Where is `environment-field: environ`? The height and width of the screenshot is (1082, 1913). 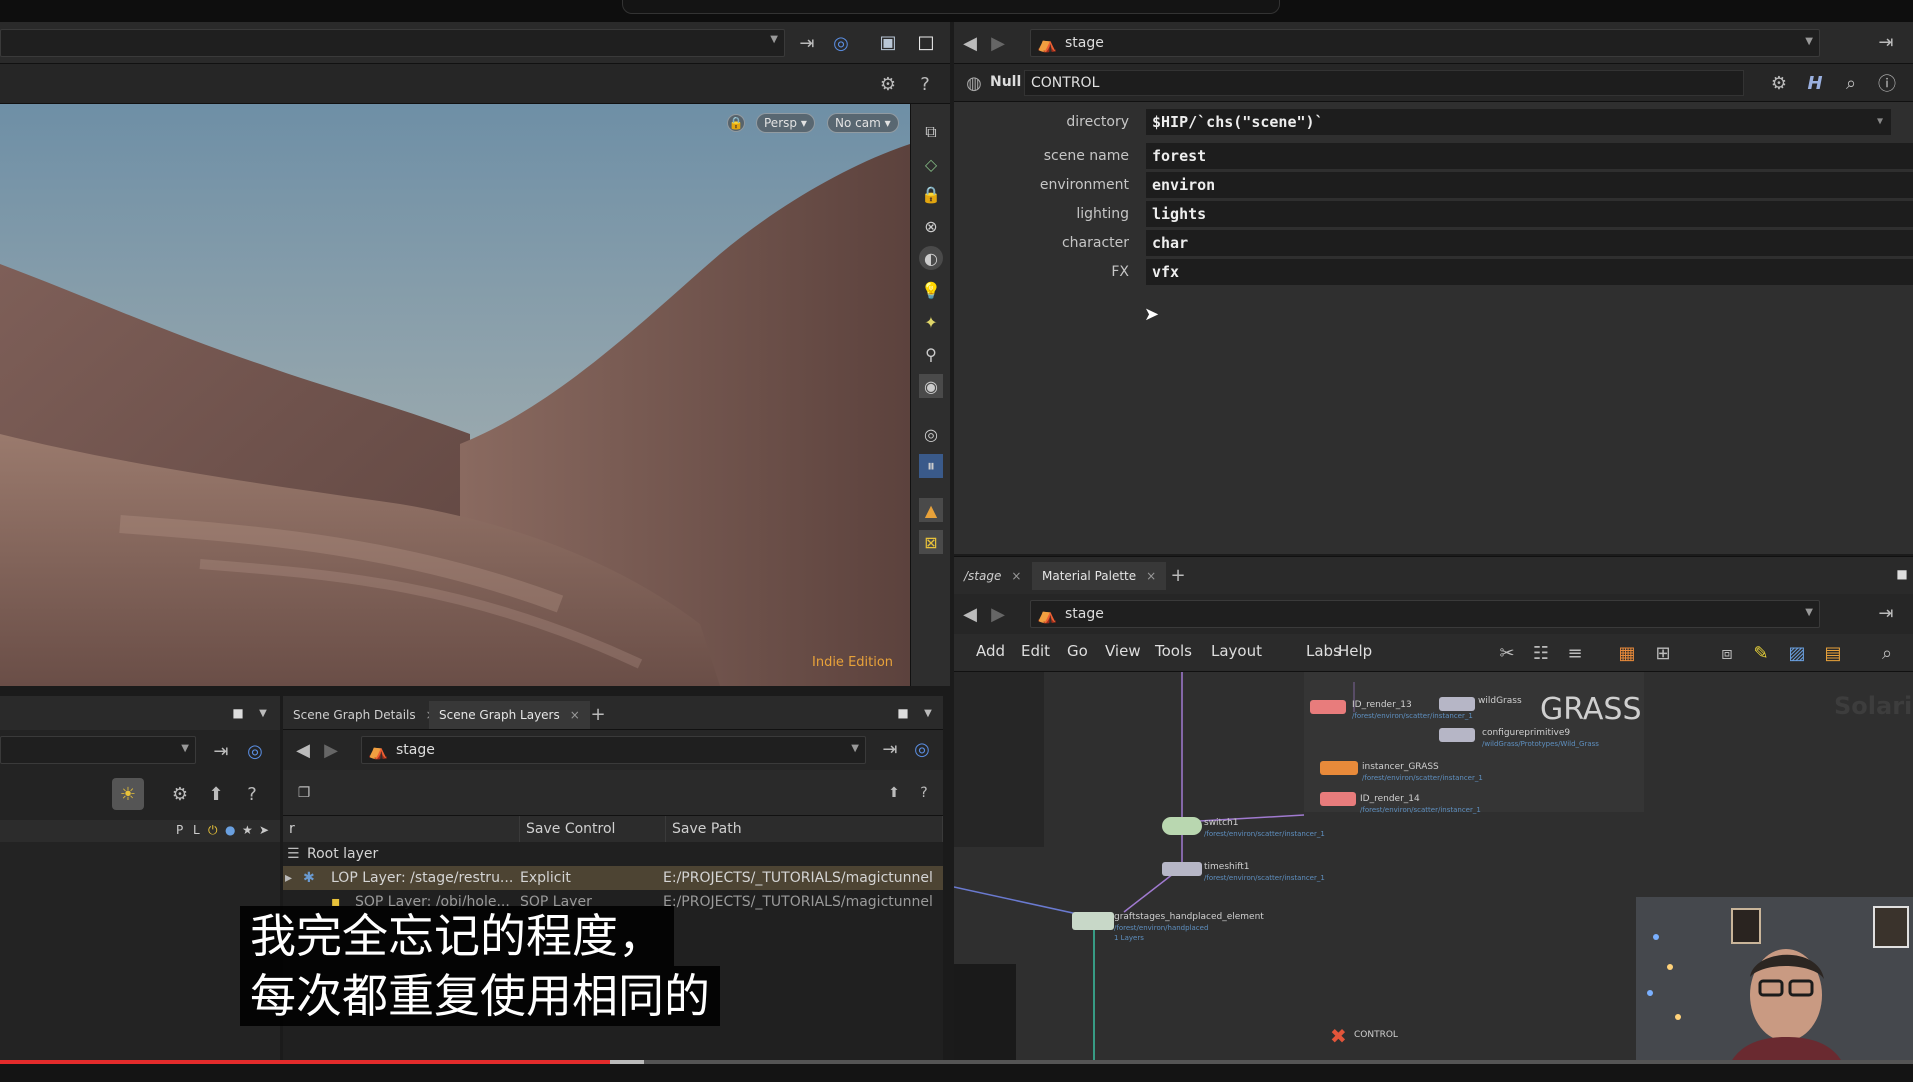 environment-field: environ is located at coordinates (1529, 185).